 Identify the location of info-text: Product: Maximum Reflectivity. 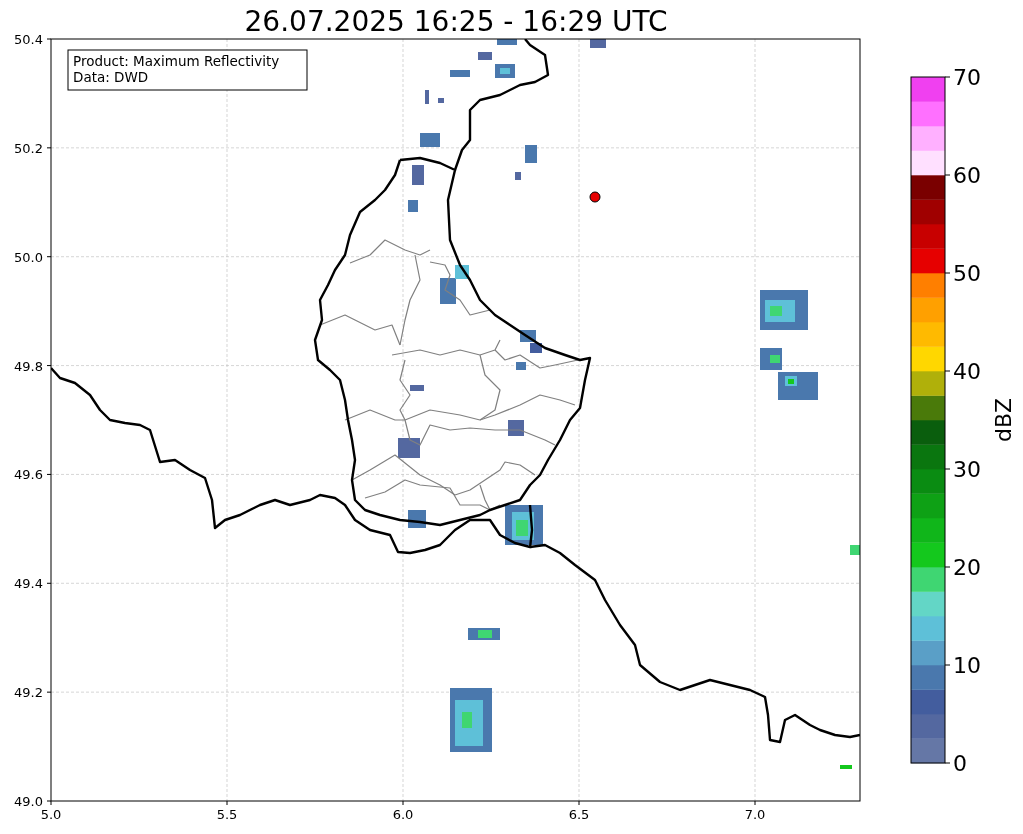
(176, 61).